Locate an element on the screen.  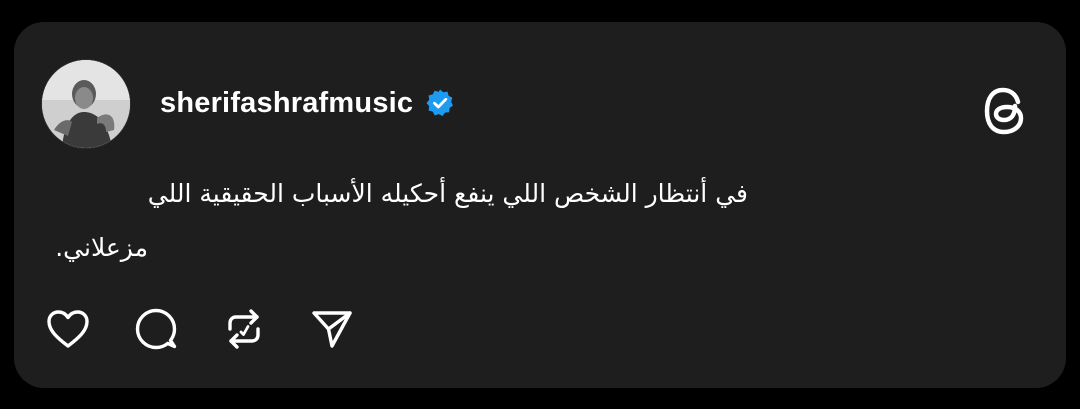
avatar is located at coordinates (86, 104).